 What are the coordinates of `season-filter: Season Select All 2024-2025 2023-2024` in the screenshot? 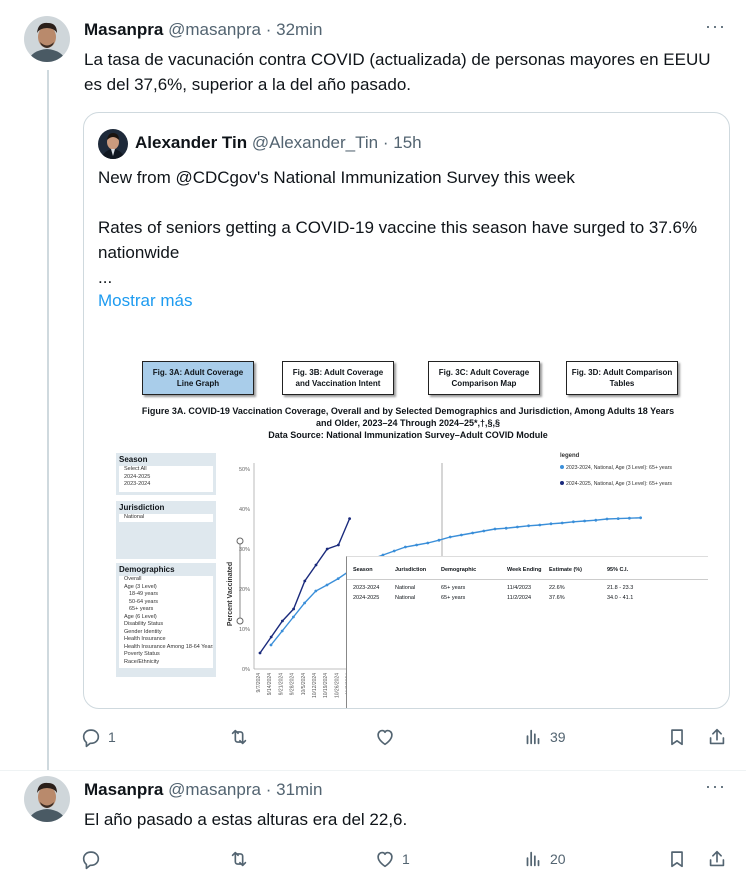 It's located at (166, 474).